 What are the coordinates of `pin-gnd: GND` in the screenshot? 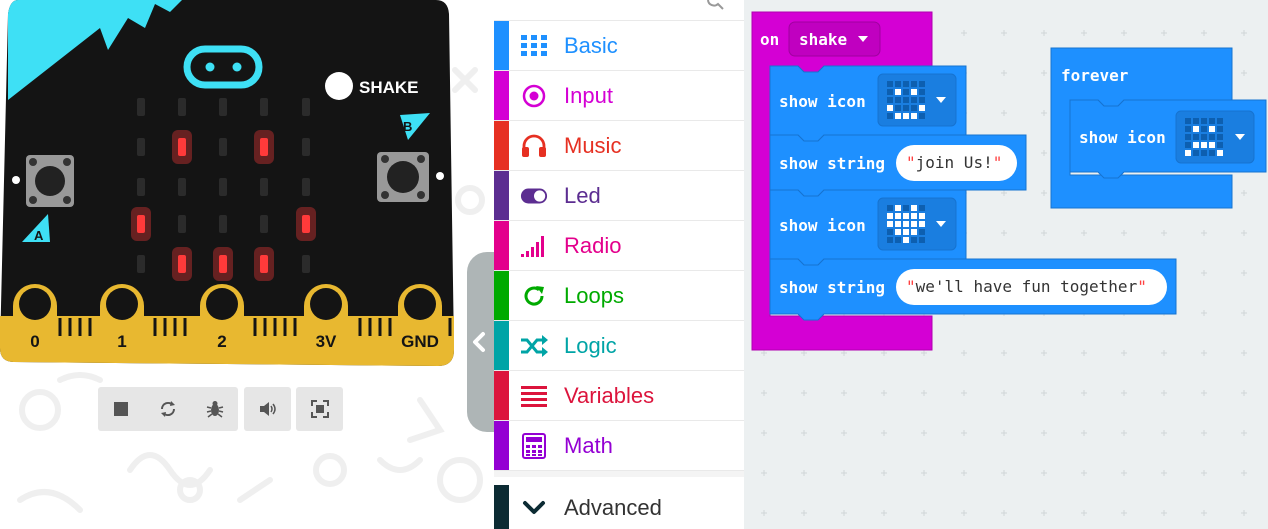 It's located at (420, 323).